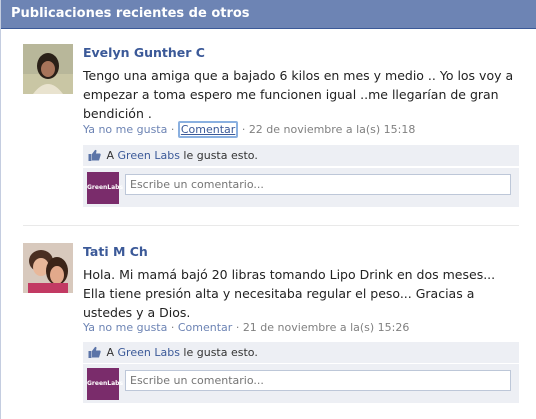 The width and height of the screenshot is (536, 419). What do you see at coordinates (332, 129) in the screenshot?
I see `timestamp: 22 de noviembre a la(s) 15:18` at bounding box center [332, 129].